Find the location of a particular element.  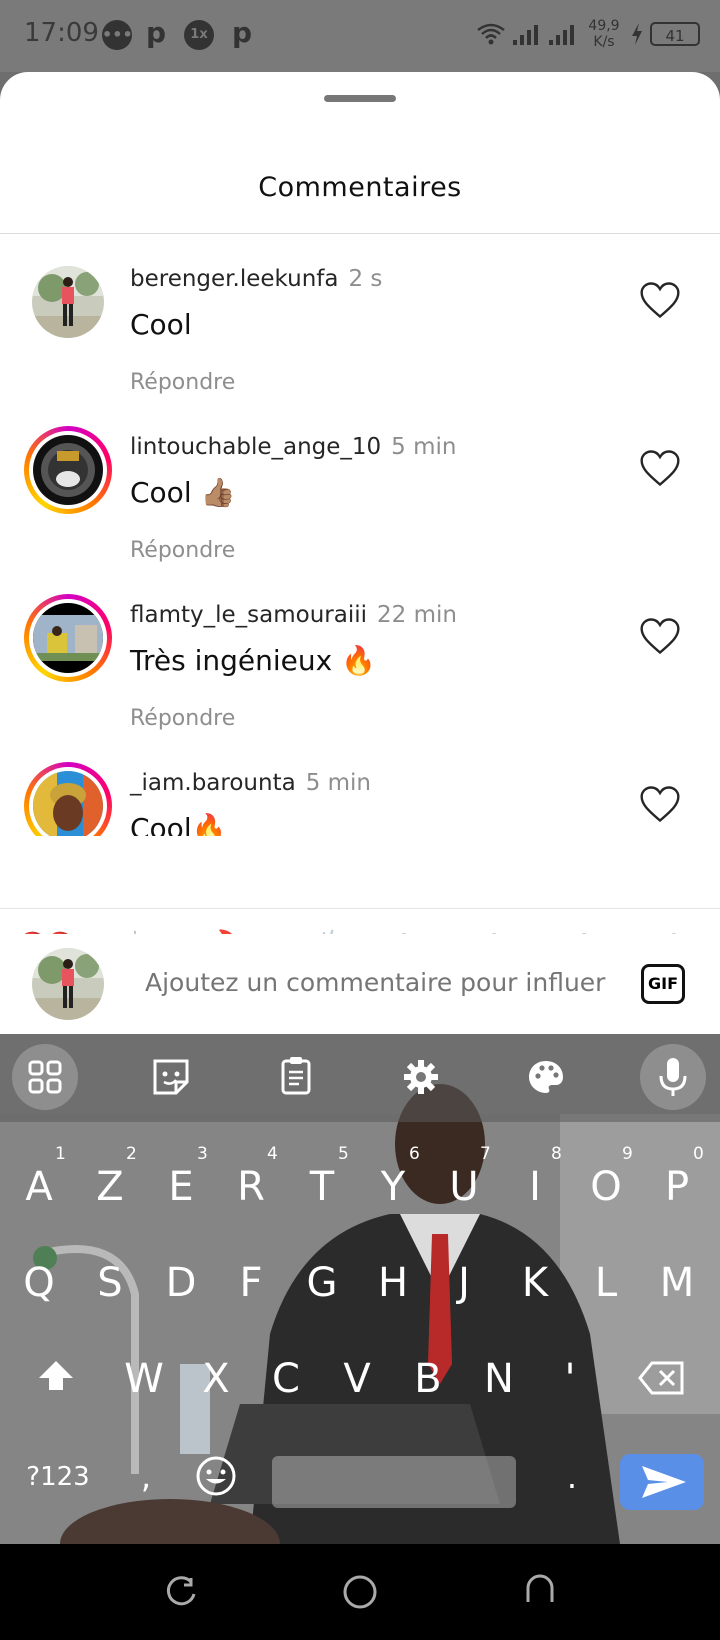

theme-button is located at coordinates (546, 1077).